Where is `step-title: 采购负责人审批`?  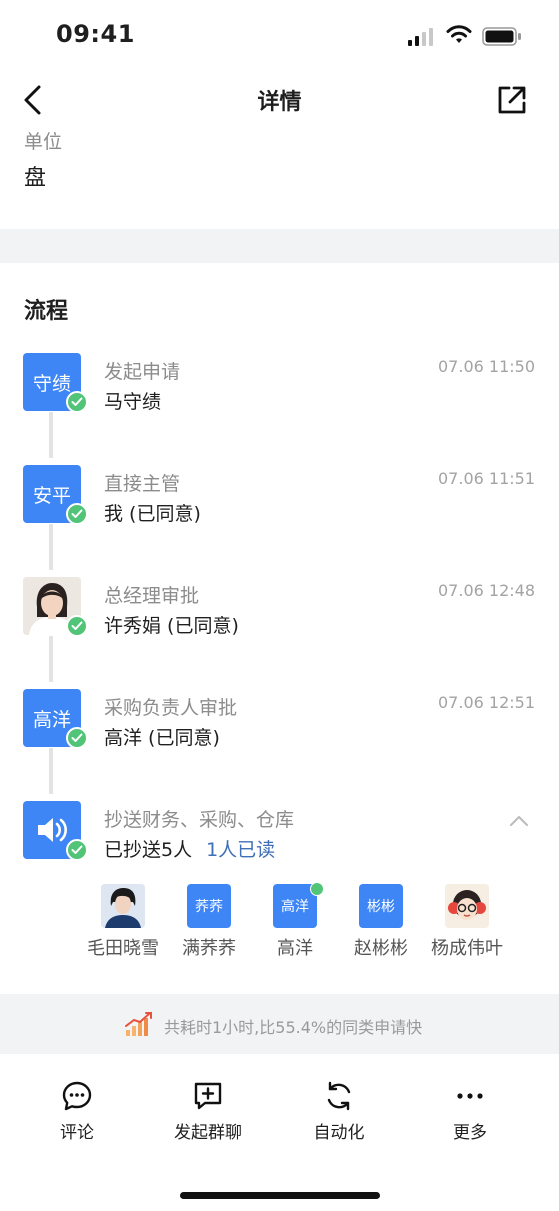
step-title: 采购负责人审批 is located at coordinates (171, 708).